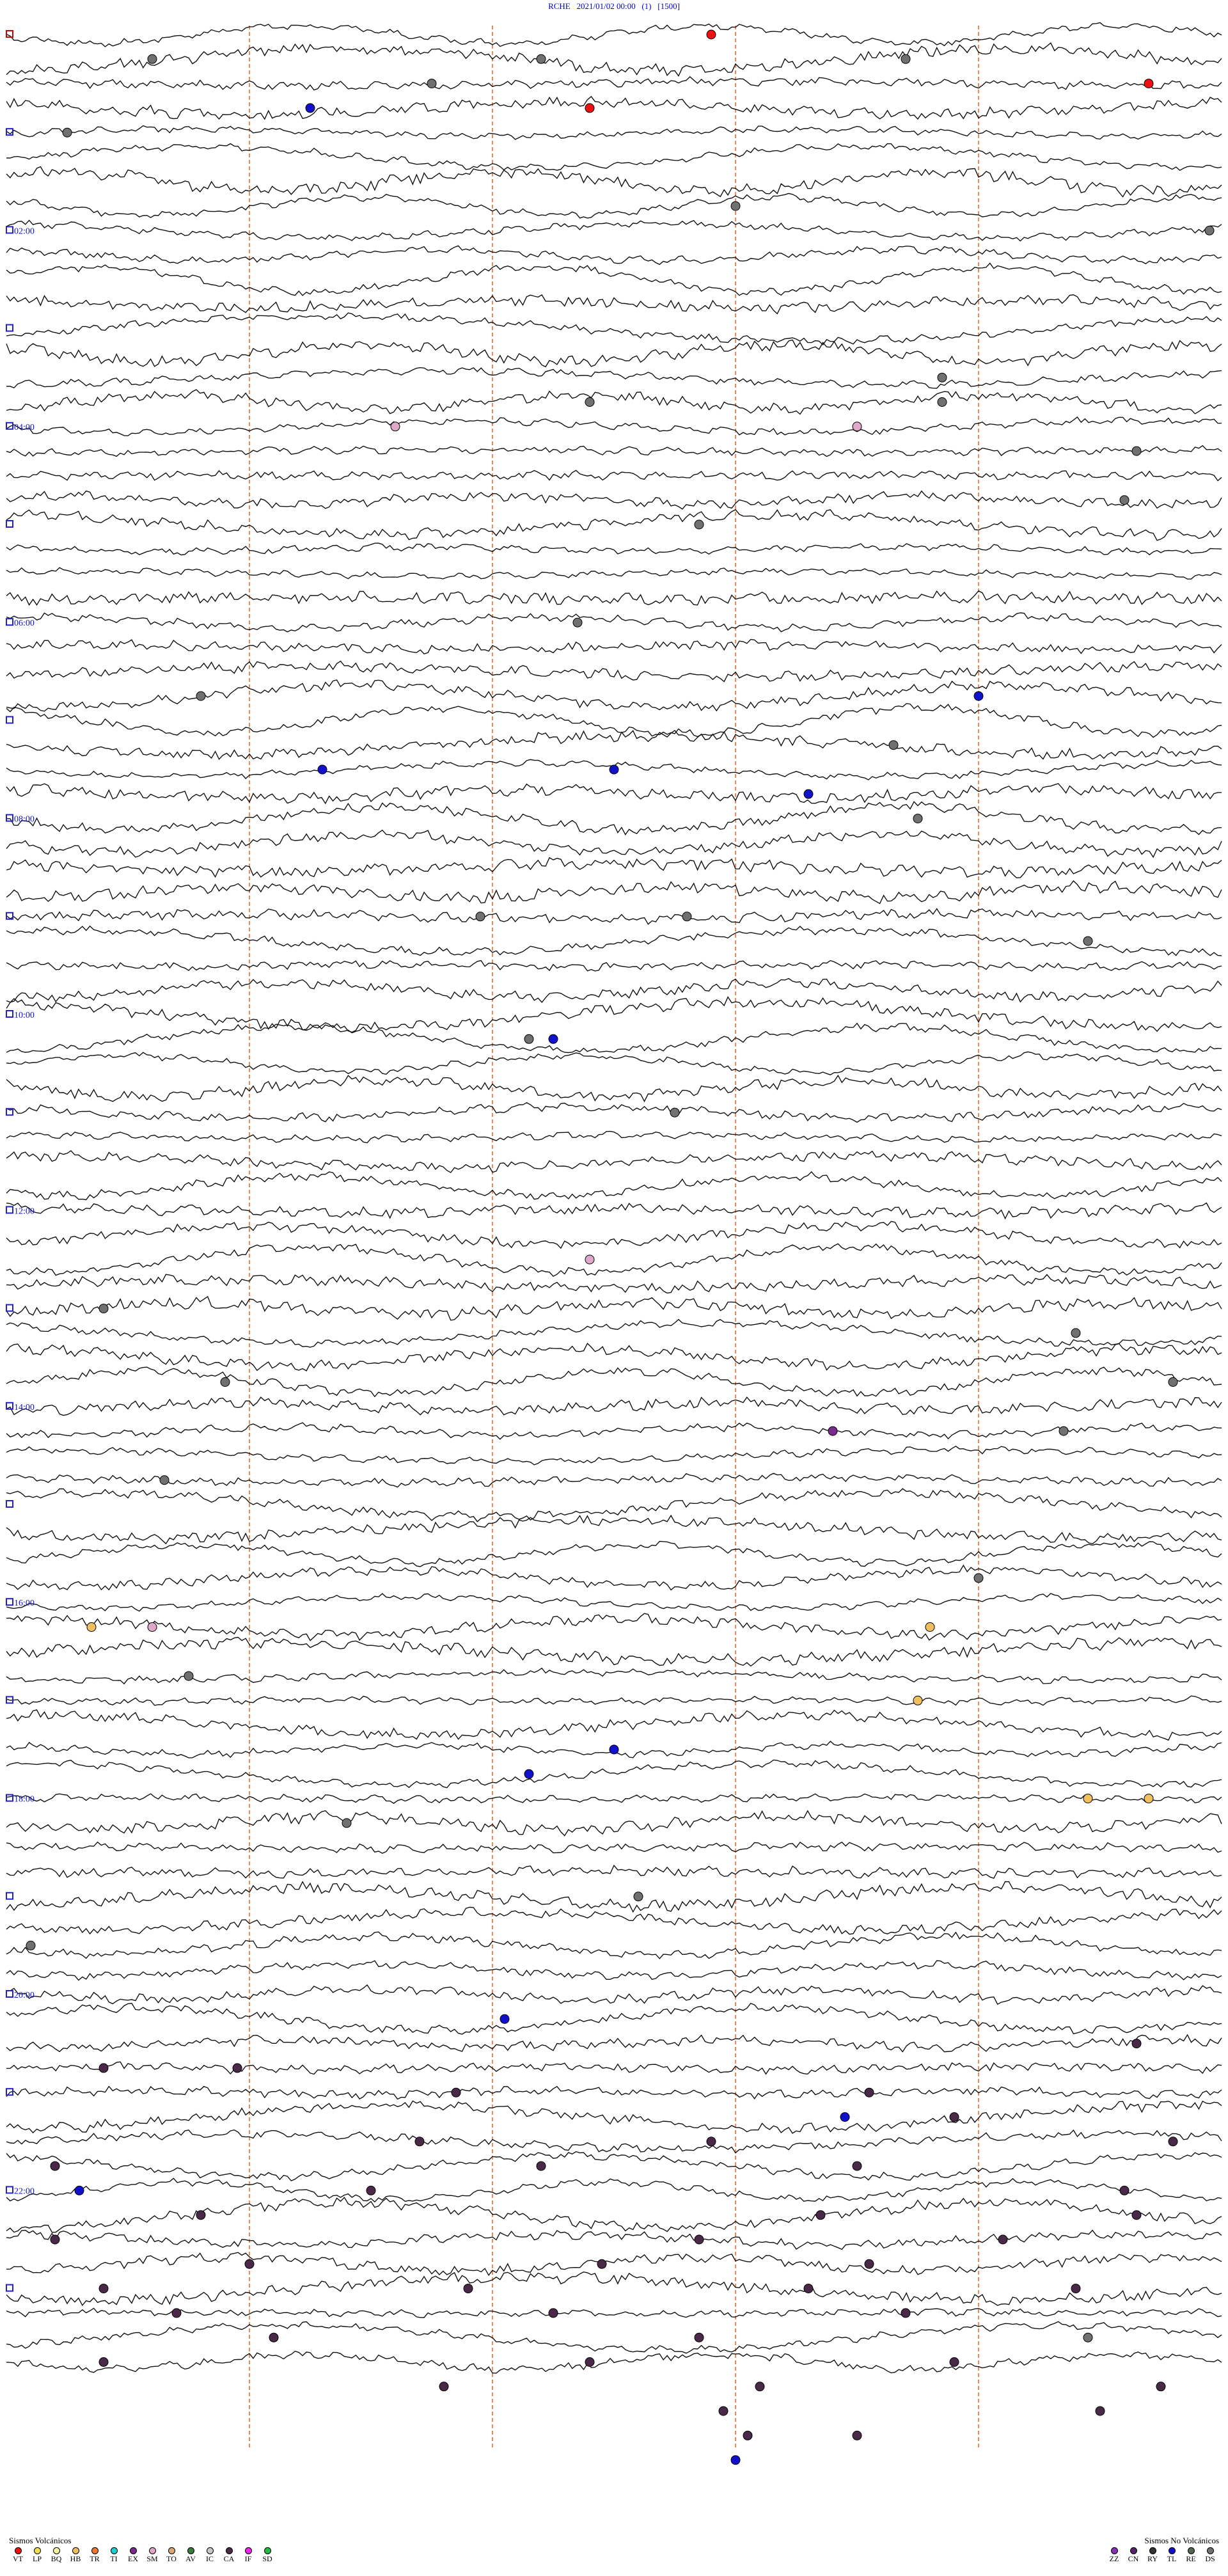  What do you see at coordinates (1152, 2550) in the screenshot?
I see `legend-dot-ry` at bounding box center [1152, 2550].